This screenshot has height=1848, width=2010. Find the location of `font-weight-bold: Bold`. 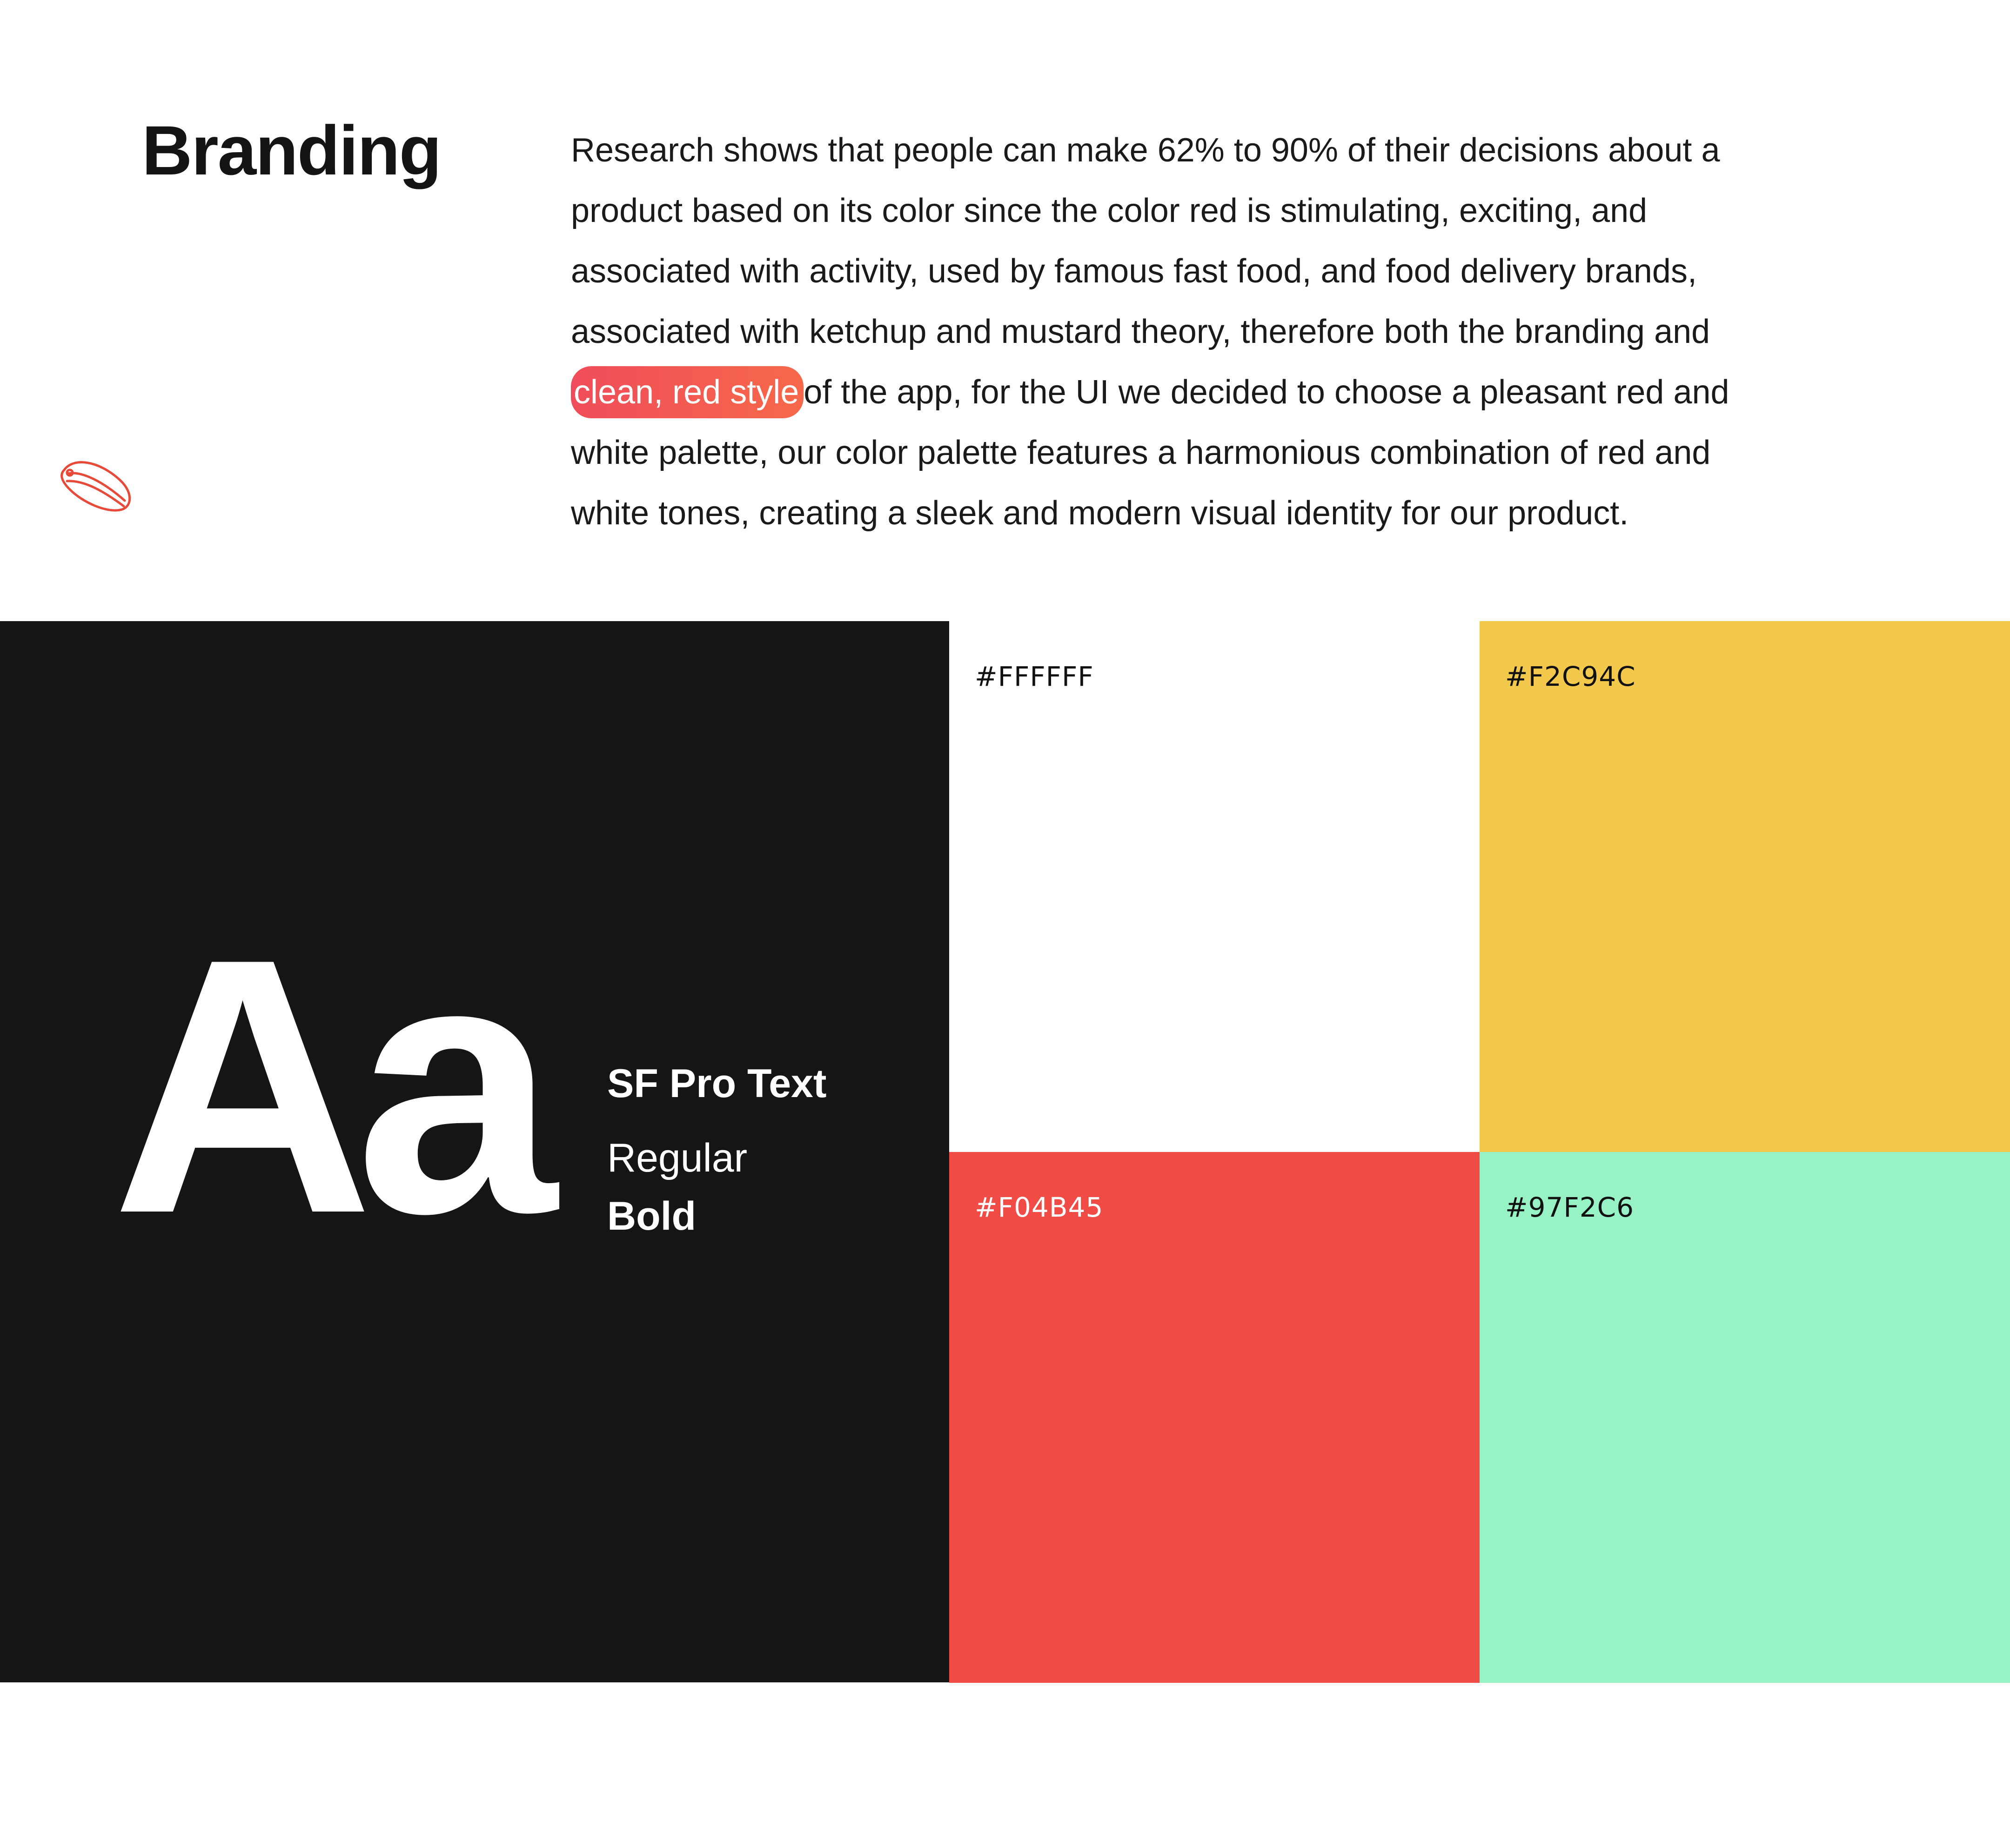

font-weight-bold: Bold is located at coordinates (652, 1216).